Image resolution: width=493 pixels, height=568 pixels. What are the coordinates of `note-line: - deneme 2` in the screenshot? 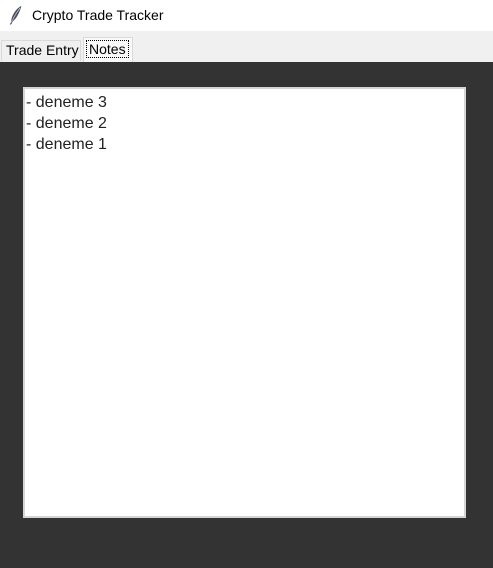 It's located at (66, 123).